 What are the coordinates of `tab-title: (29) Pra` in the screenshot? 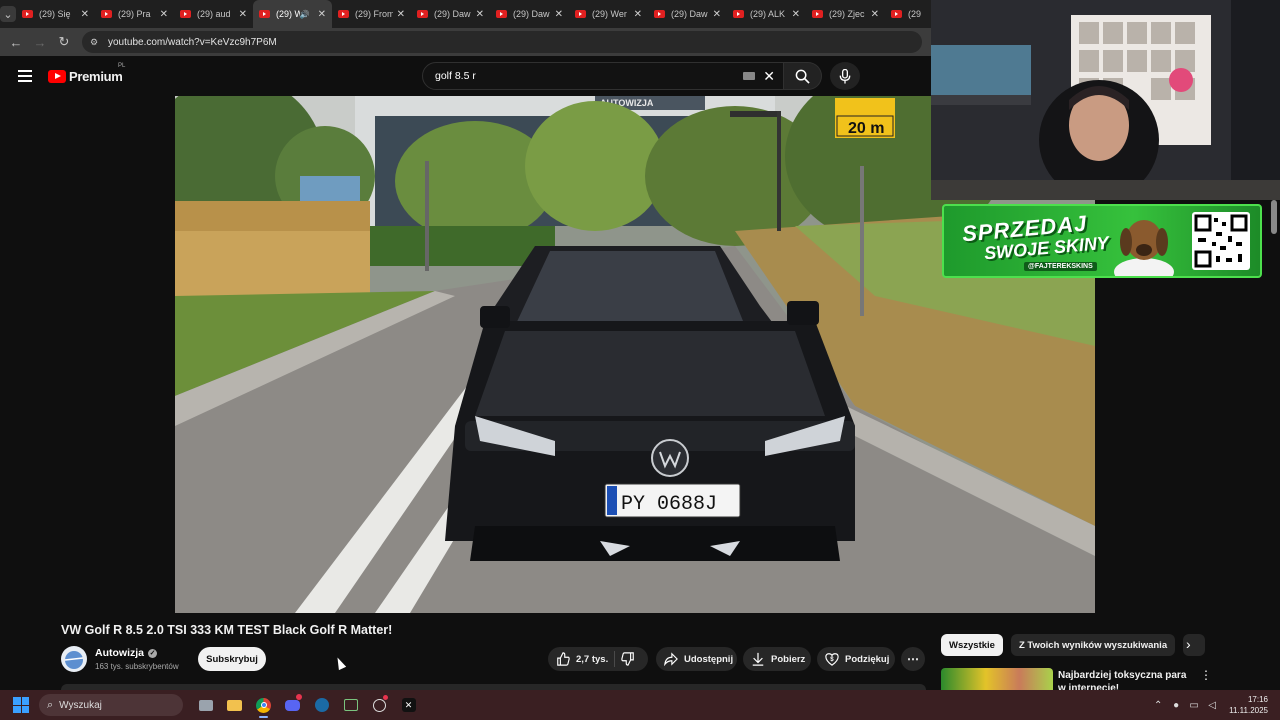 It's located at (134, 14).